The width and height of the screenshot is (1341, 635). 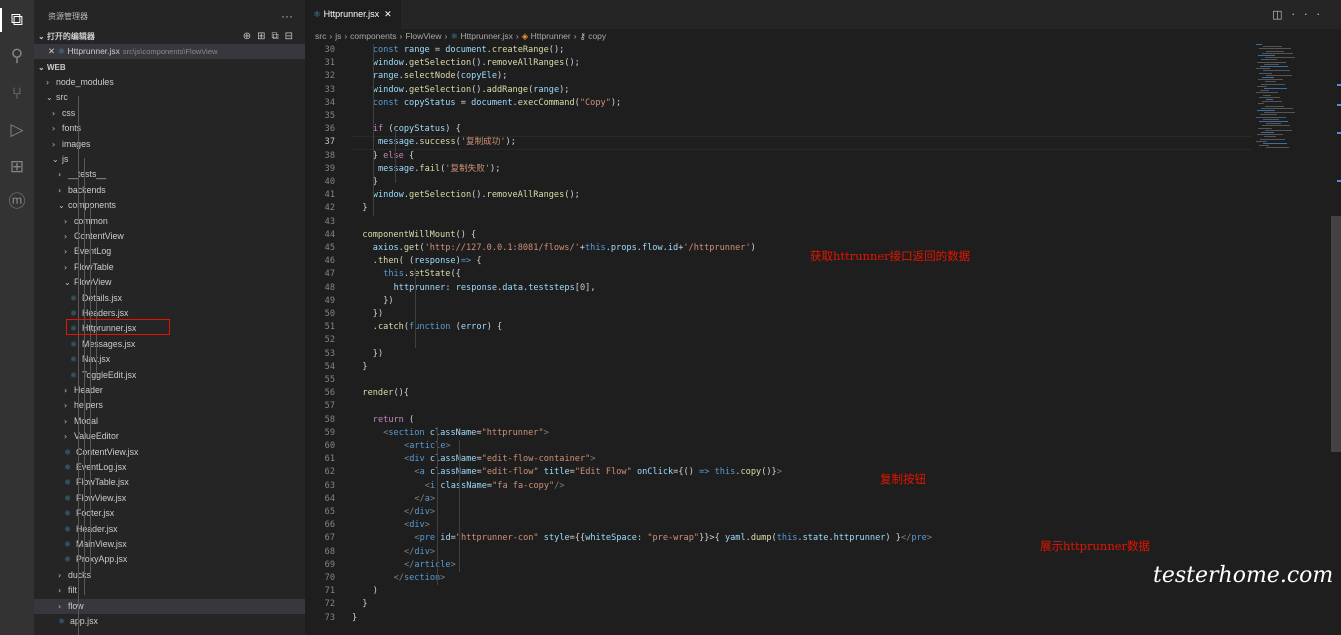 What do you see at coordinates (169, 251) in the screenshot?
I see `tree-folder: › EventLog` at bounding box center [169, 251].